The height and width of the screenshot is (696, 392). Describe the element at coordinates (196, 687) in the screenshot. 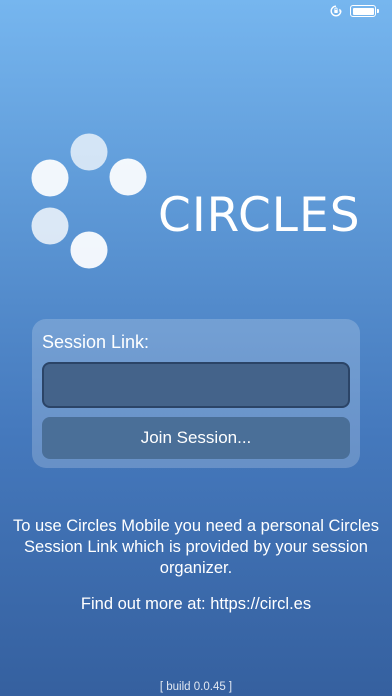

I see `build-version: [ build 0.0.45 ]` at that location.